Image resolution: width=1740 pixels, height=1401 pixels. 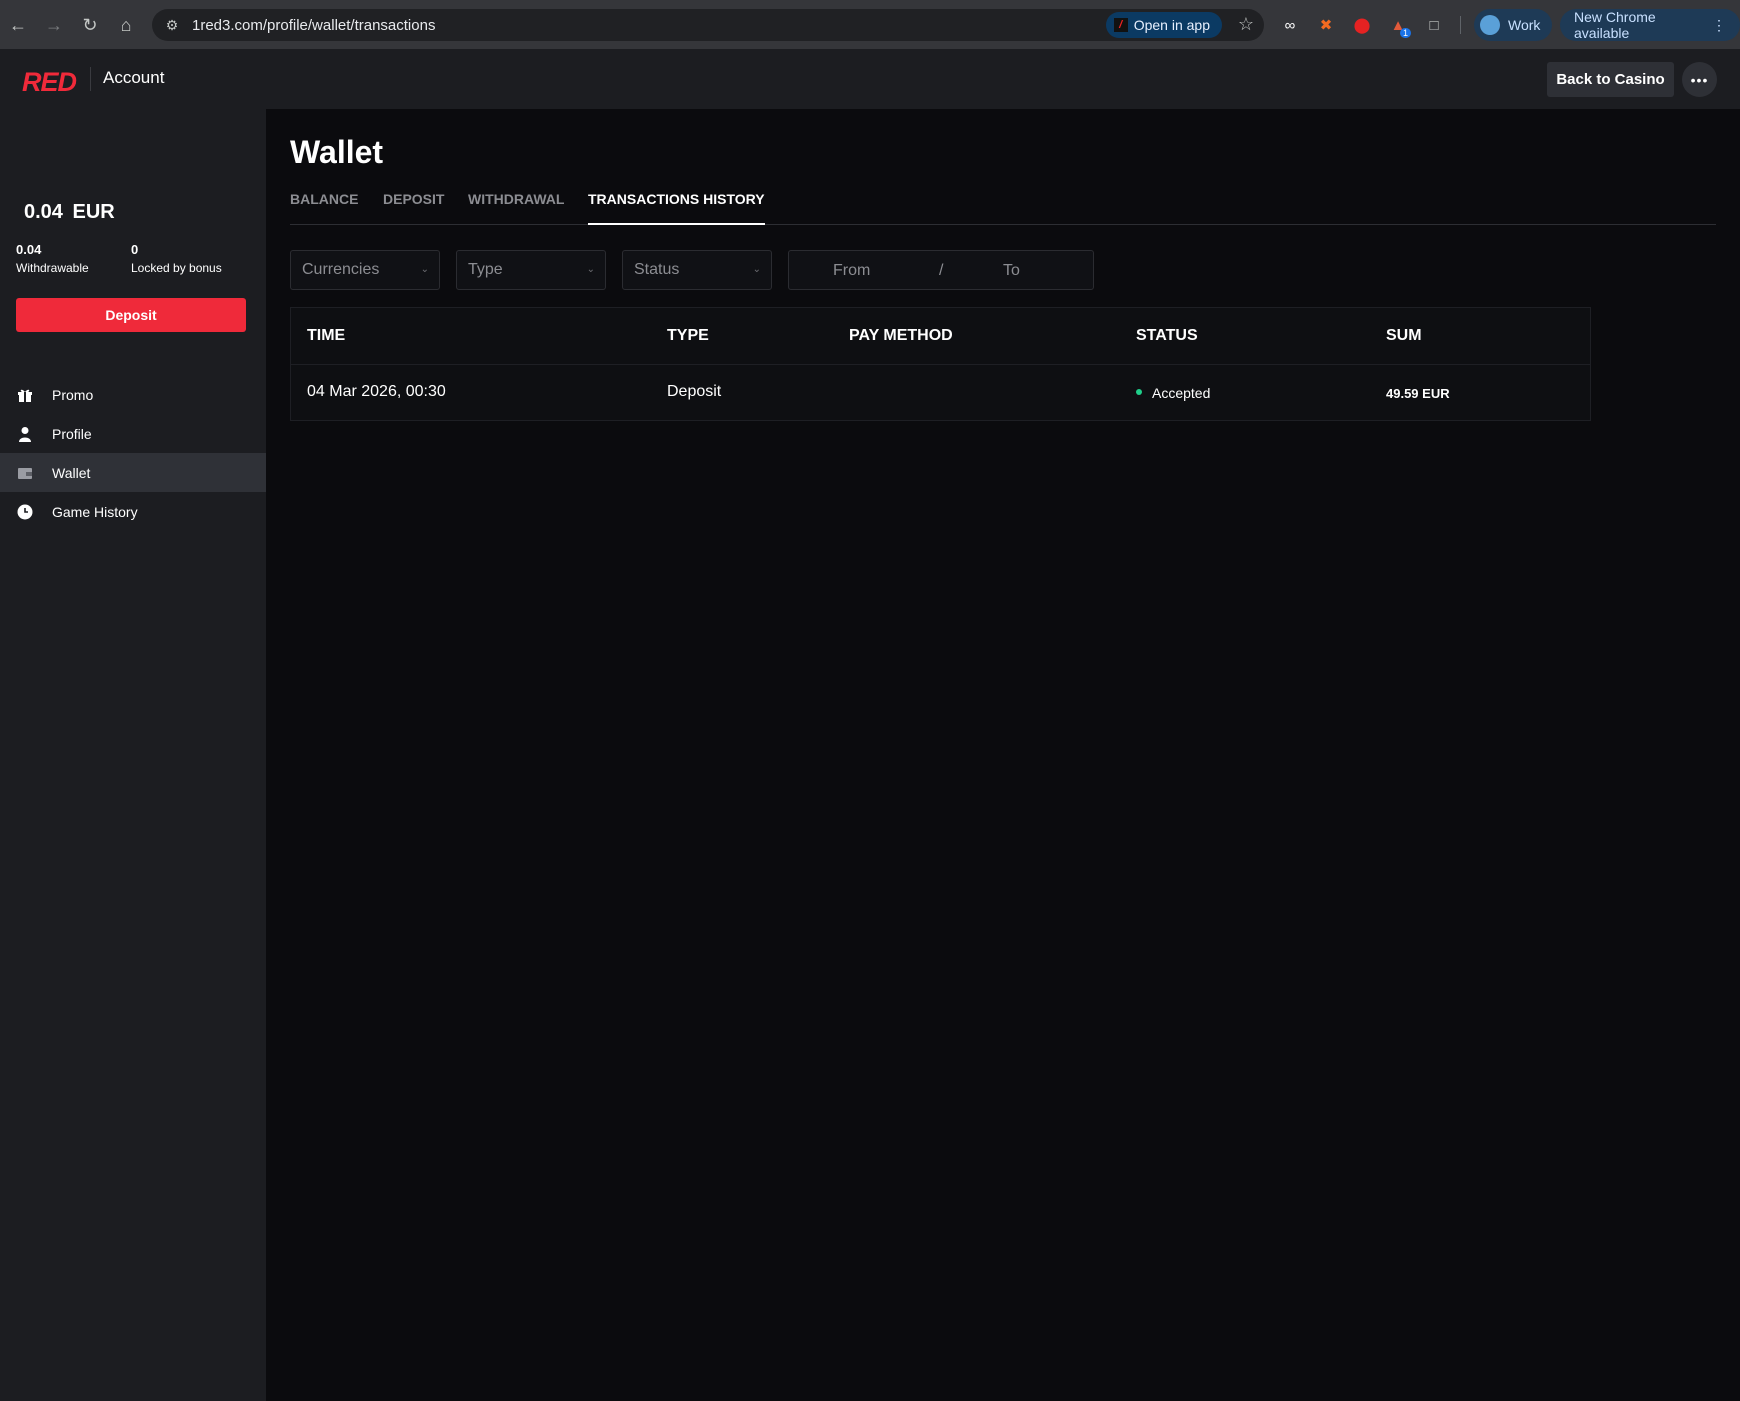 I want to click on site-header: RED Account Back to Casino •••, so click(x=870, y=79).